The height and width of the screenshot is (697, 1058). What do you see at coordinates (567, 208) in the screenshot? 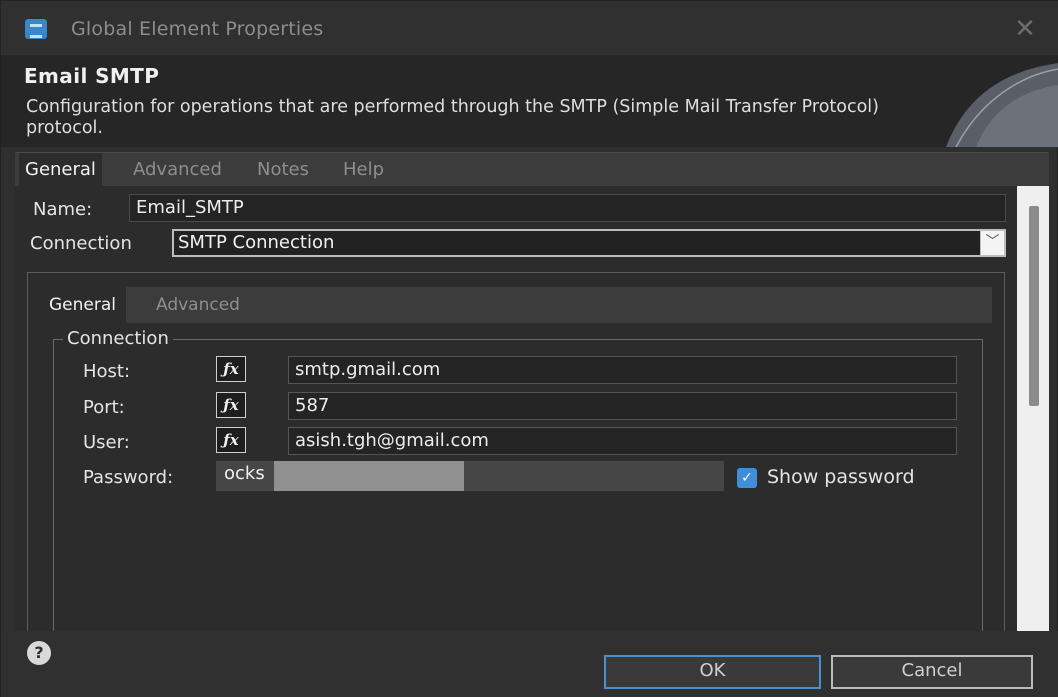
I see `name-field: Email_SMTP` at bounding box center [567, 208].